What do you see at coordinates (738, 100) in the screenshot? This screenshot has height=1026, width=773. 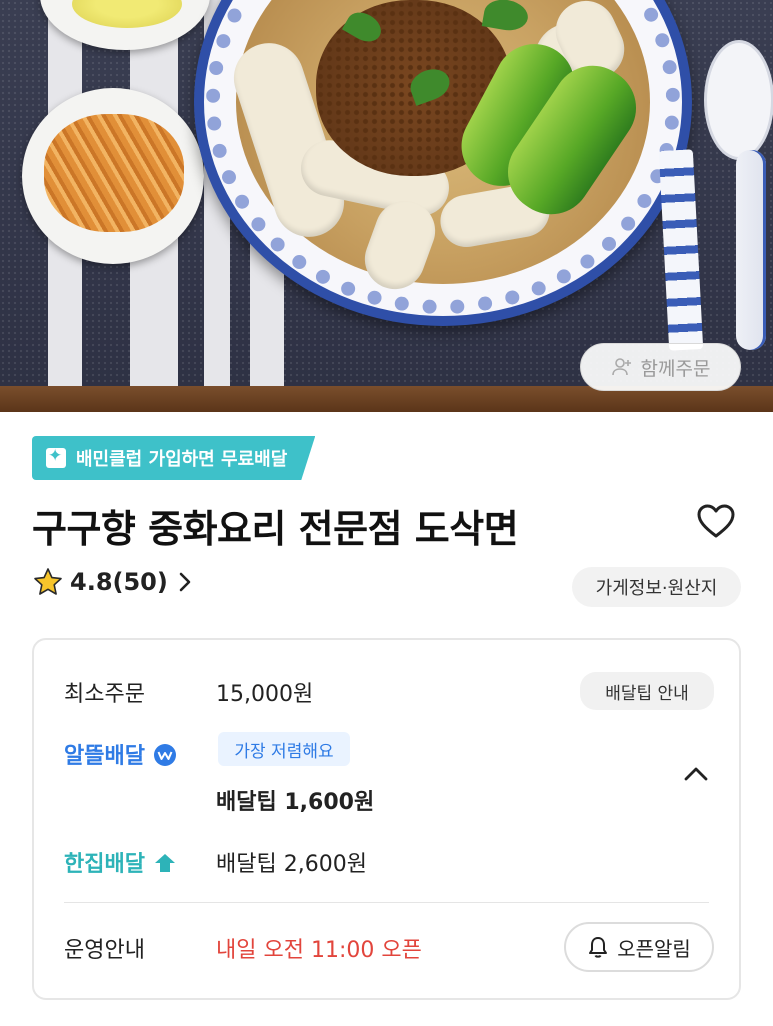 I see `spoon` at bounding box center [738, 100].